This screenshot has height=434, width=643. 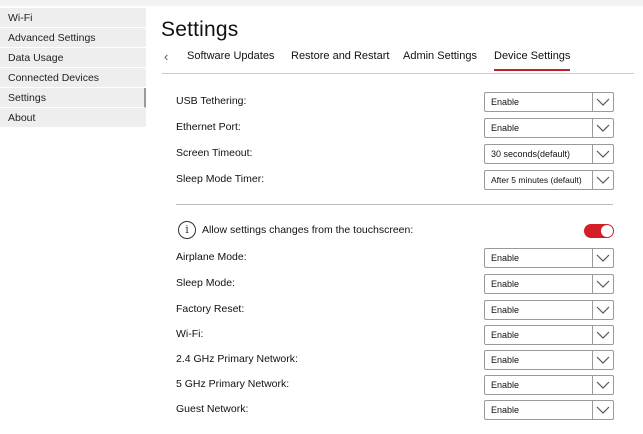 What do you see at coordinates (200, 29) in the screenshot?
I see `page-title: Settings` at bounding box center [200, 29].